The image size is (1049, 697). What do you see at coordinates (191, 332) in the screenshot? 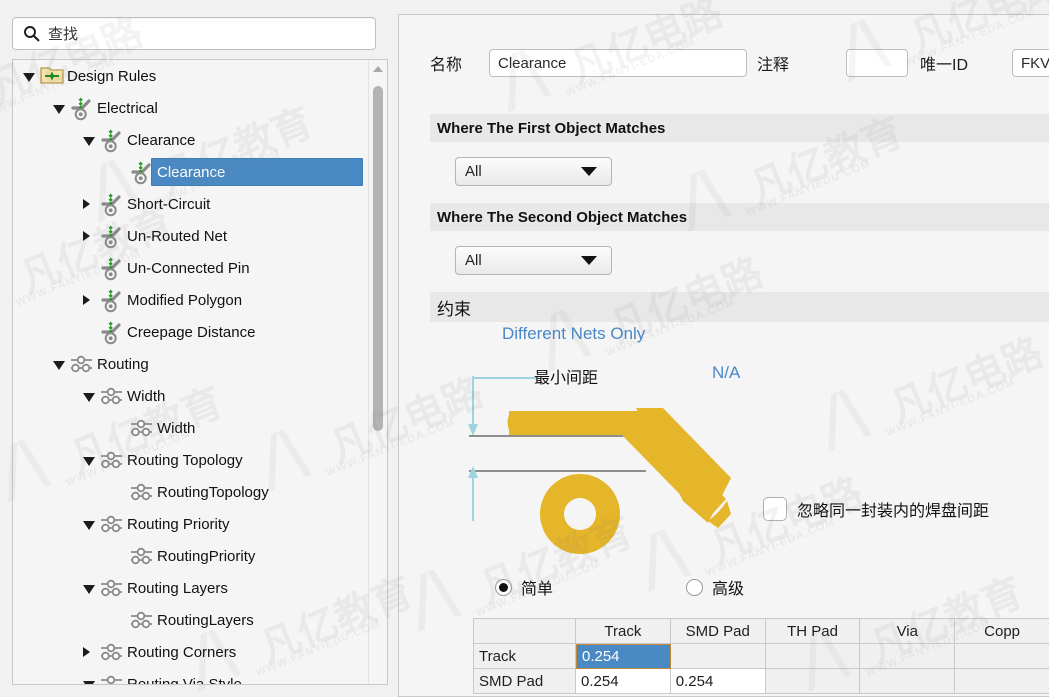
I see `tree-item-label: Creepage Distance` at bounding box center [191, 332].